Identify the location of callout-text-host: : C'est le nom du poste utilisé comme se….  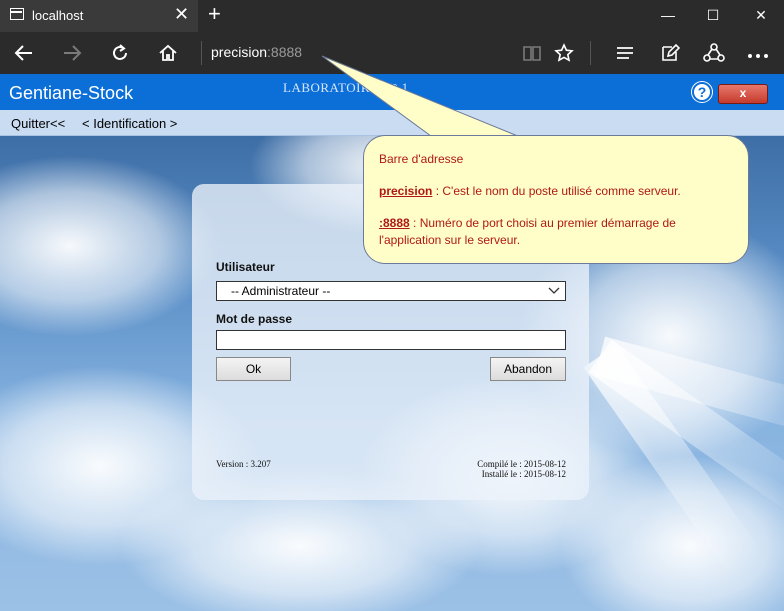
(556, 191).